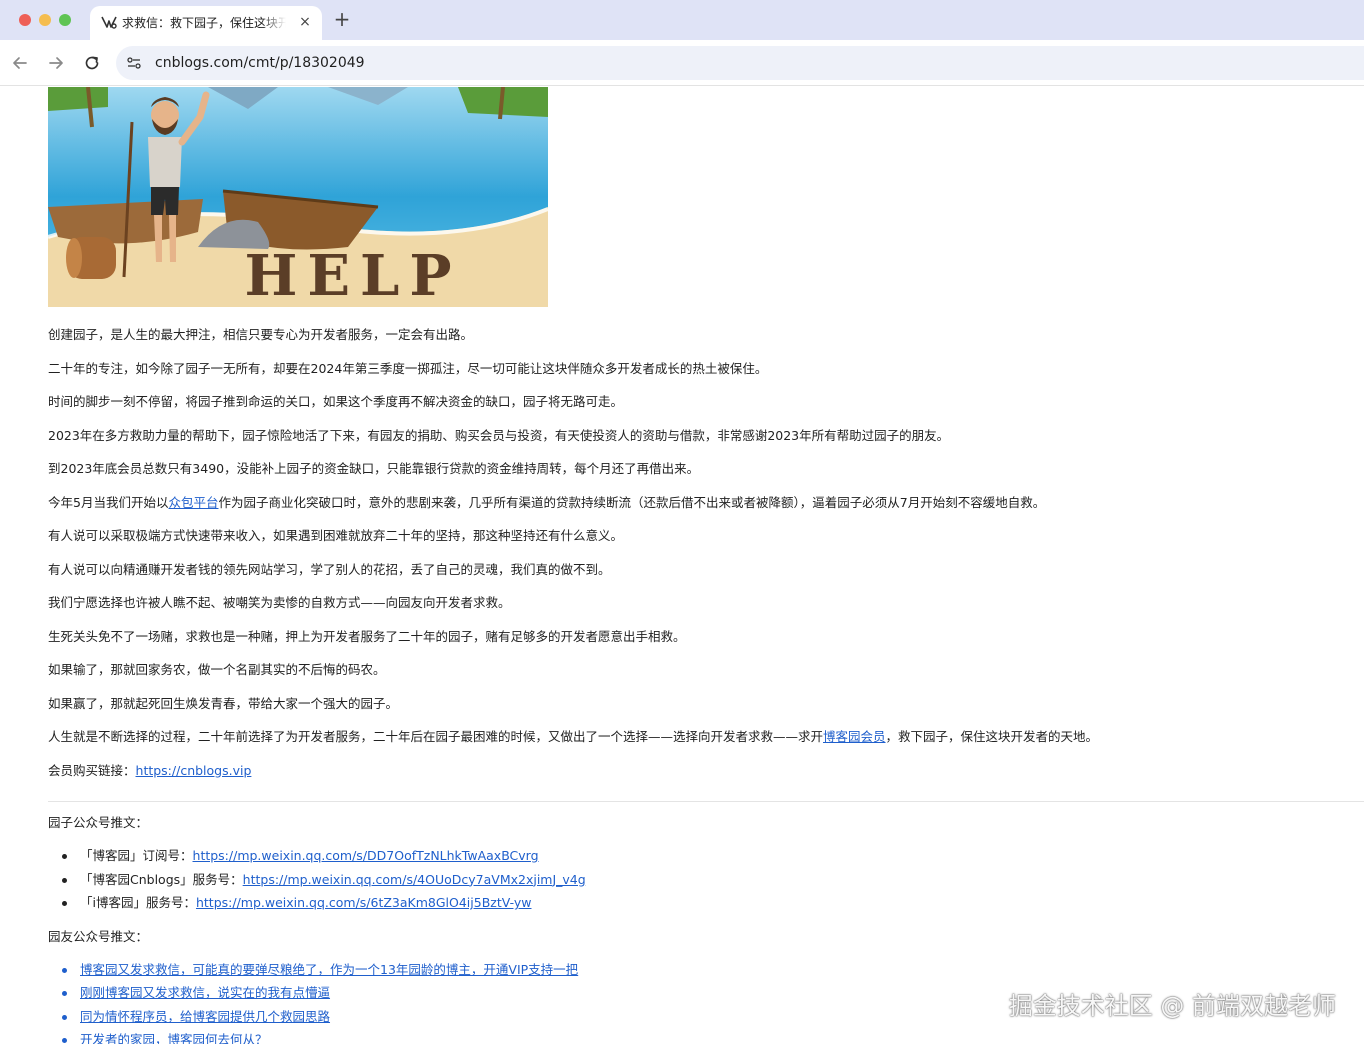 Image resolution: width=1364 pixels, height=1044 pixels. Describe the element at coordinates (1172, 1006) in the screenshot. I see `watermark-text: 掘金技术社区 @ 前端双越老师` at that location.